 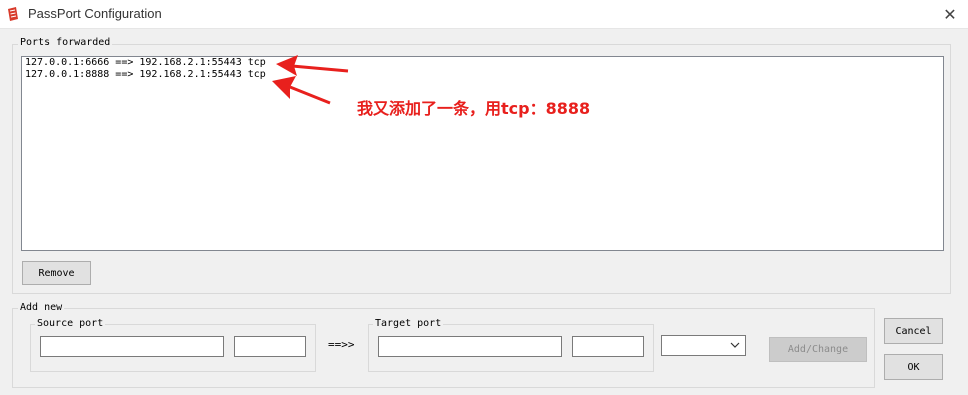 I want to click on forward-arrow: ==>>, so click(x=341, y=344).